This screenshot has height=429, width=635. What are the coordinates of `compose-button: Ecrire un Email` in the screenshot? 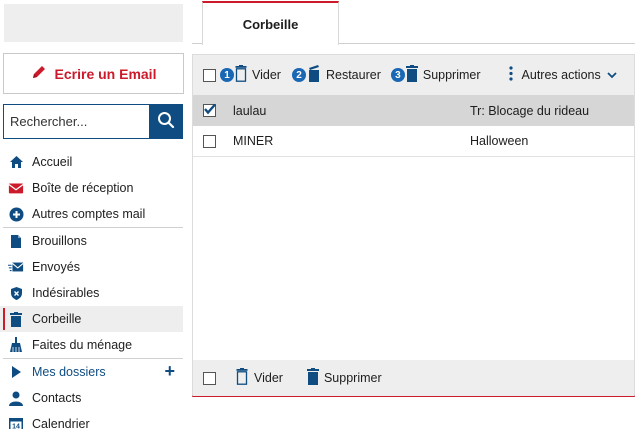 It's located at (93, 73).